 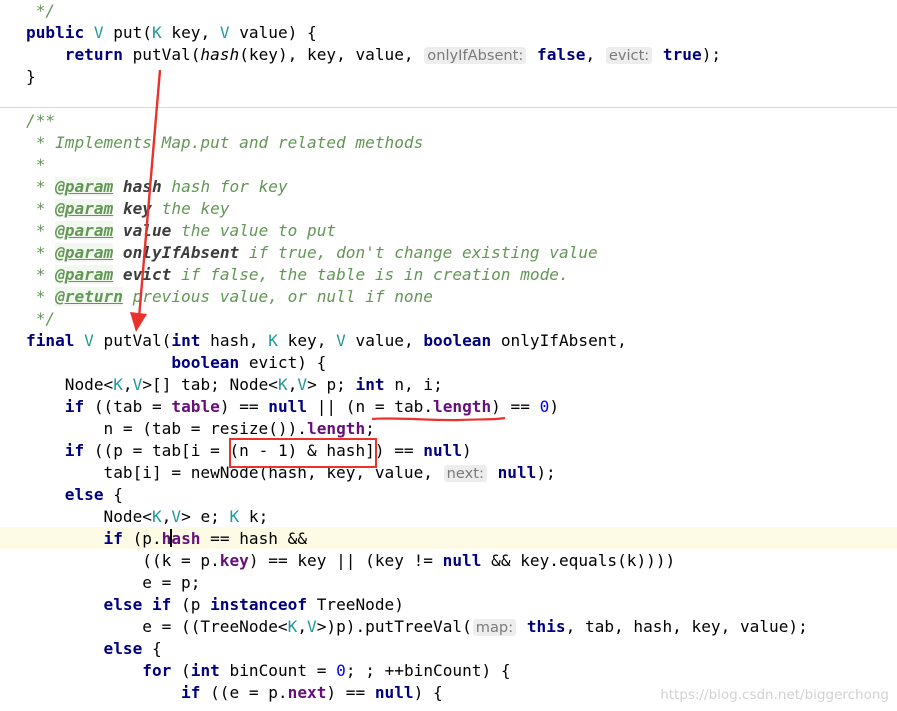 I want to click on code-token: ), so click(x=467, y=450).